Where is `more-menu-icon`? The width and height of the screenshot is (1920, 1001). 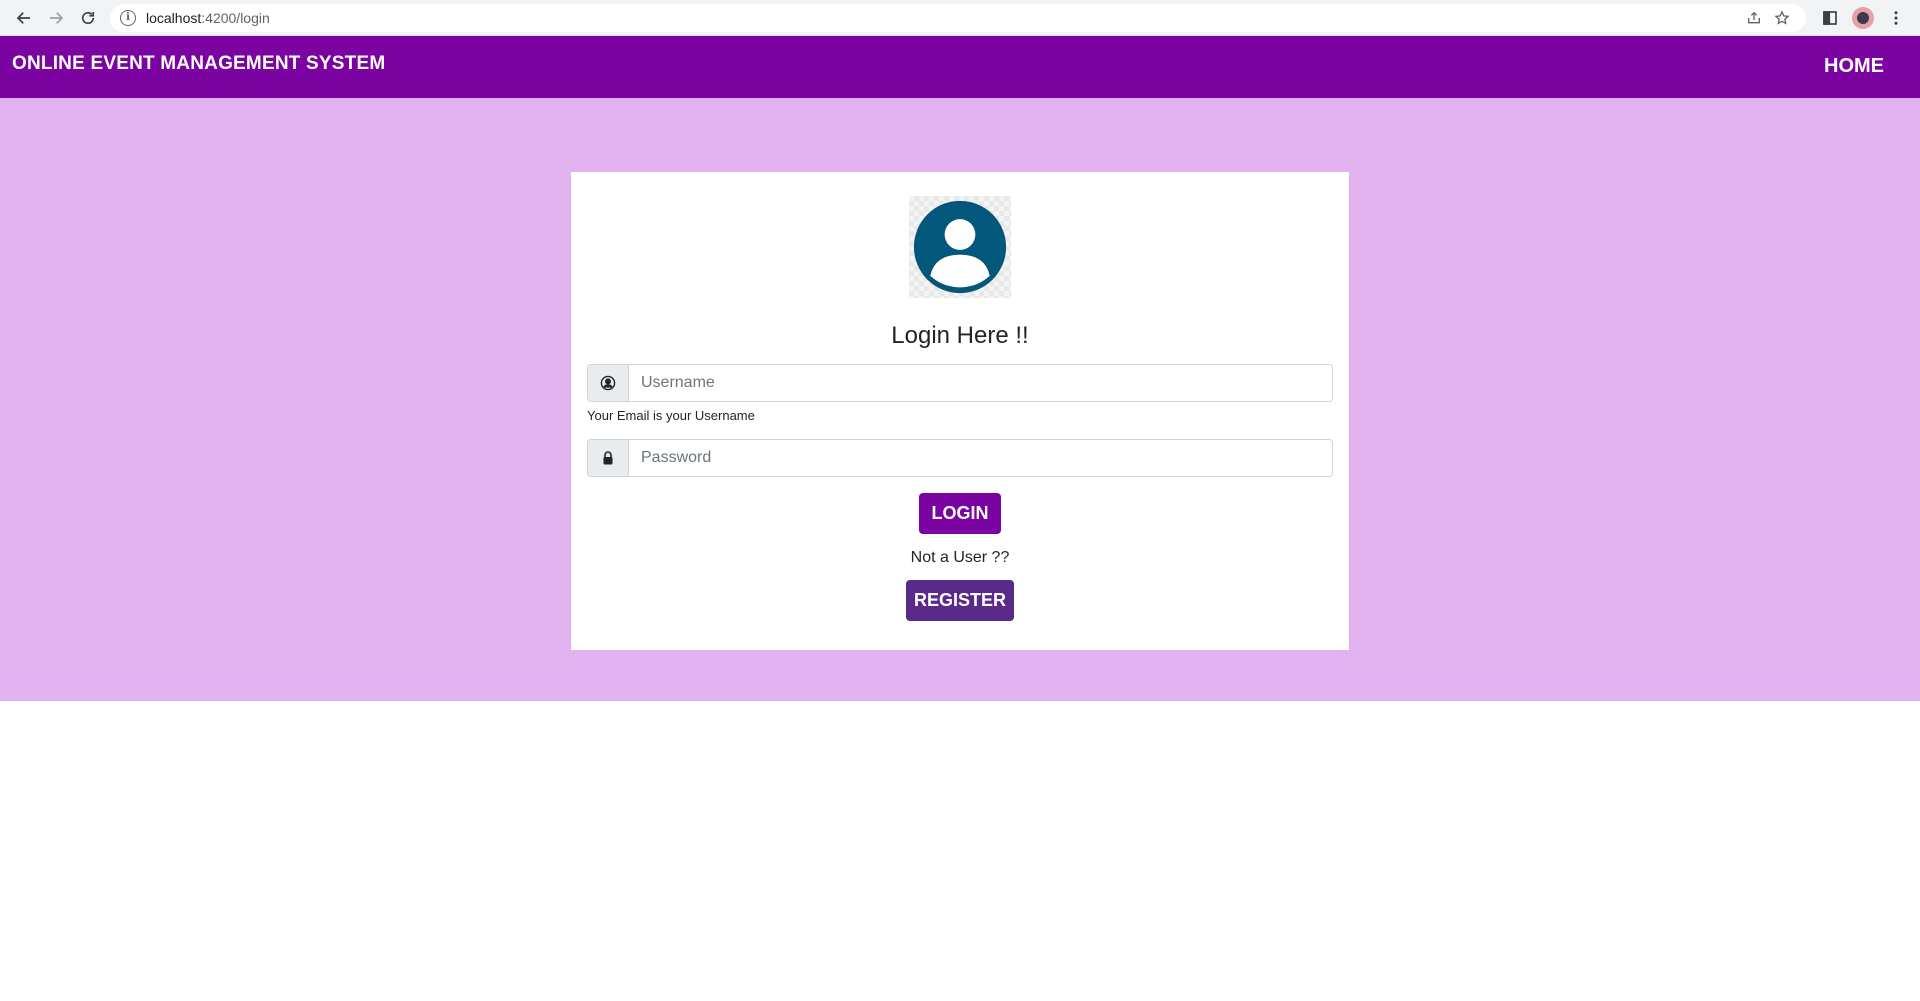 more-menu-icon is located at coordinates (1896, 18).